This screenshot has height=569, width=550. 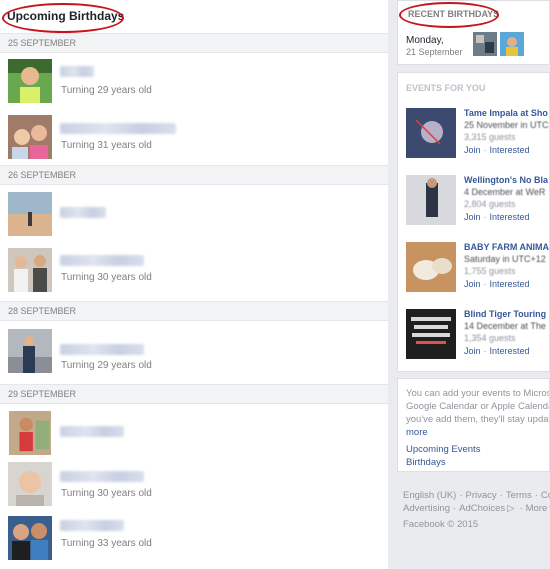 What do you see at coordinates (426, 508) in the screenshot?
I see `advertising-link: Advertising` at bounding box center [426, 508].